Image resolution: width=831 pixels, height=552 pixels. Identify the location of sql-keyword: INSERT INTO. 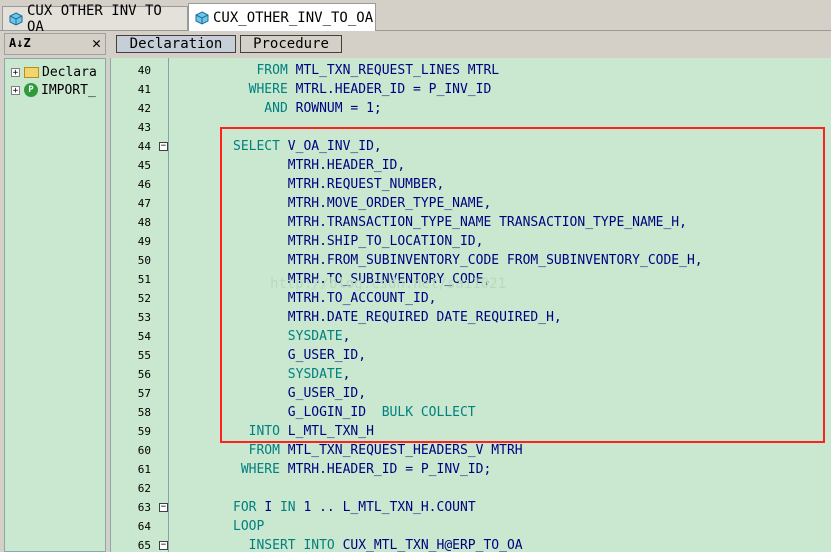
(288, 545).